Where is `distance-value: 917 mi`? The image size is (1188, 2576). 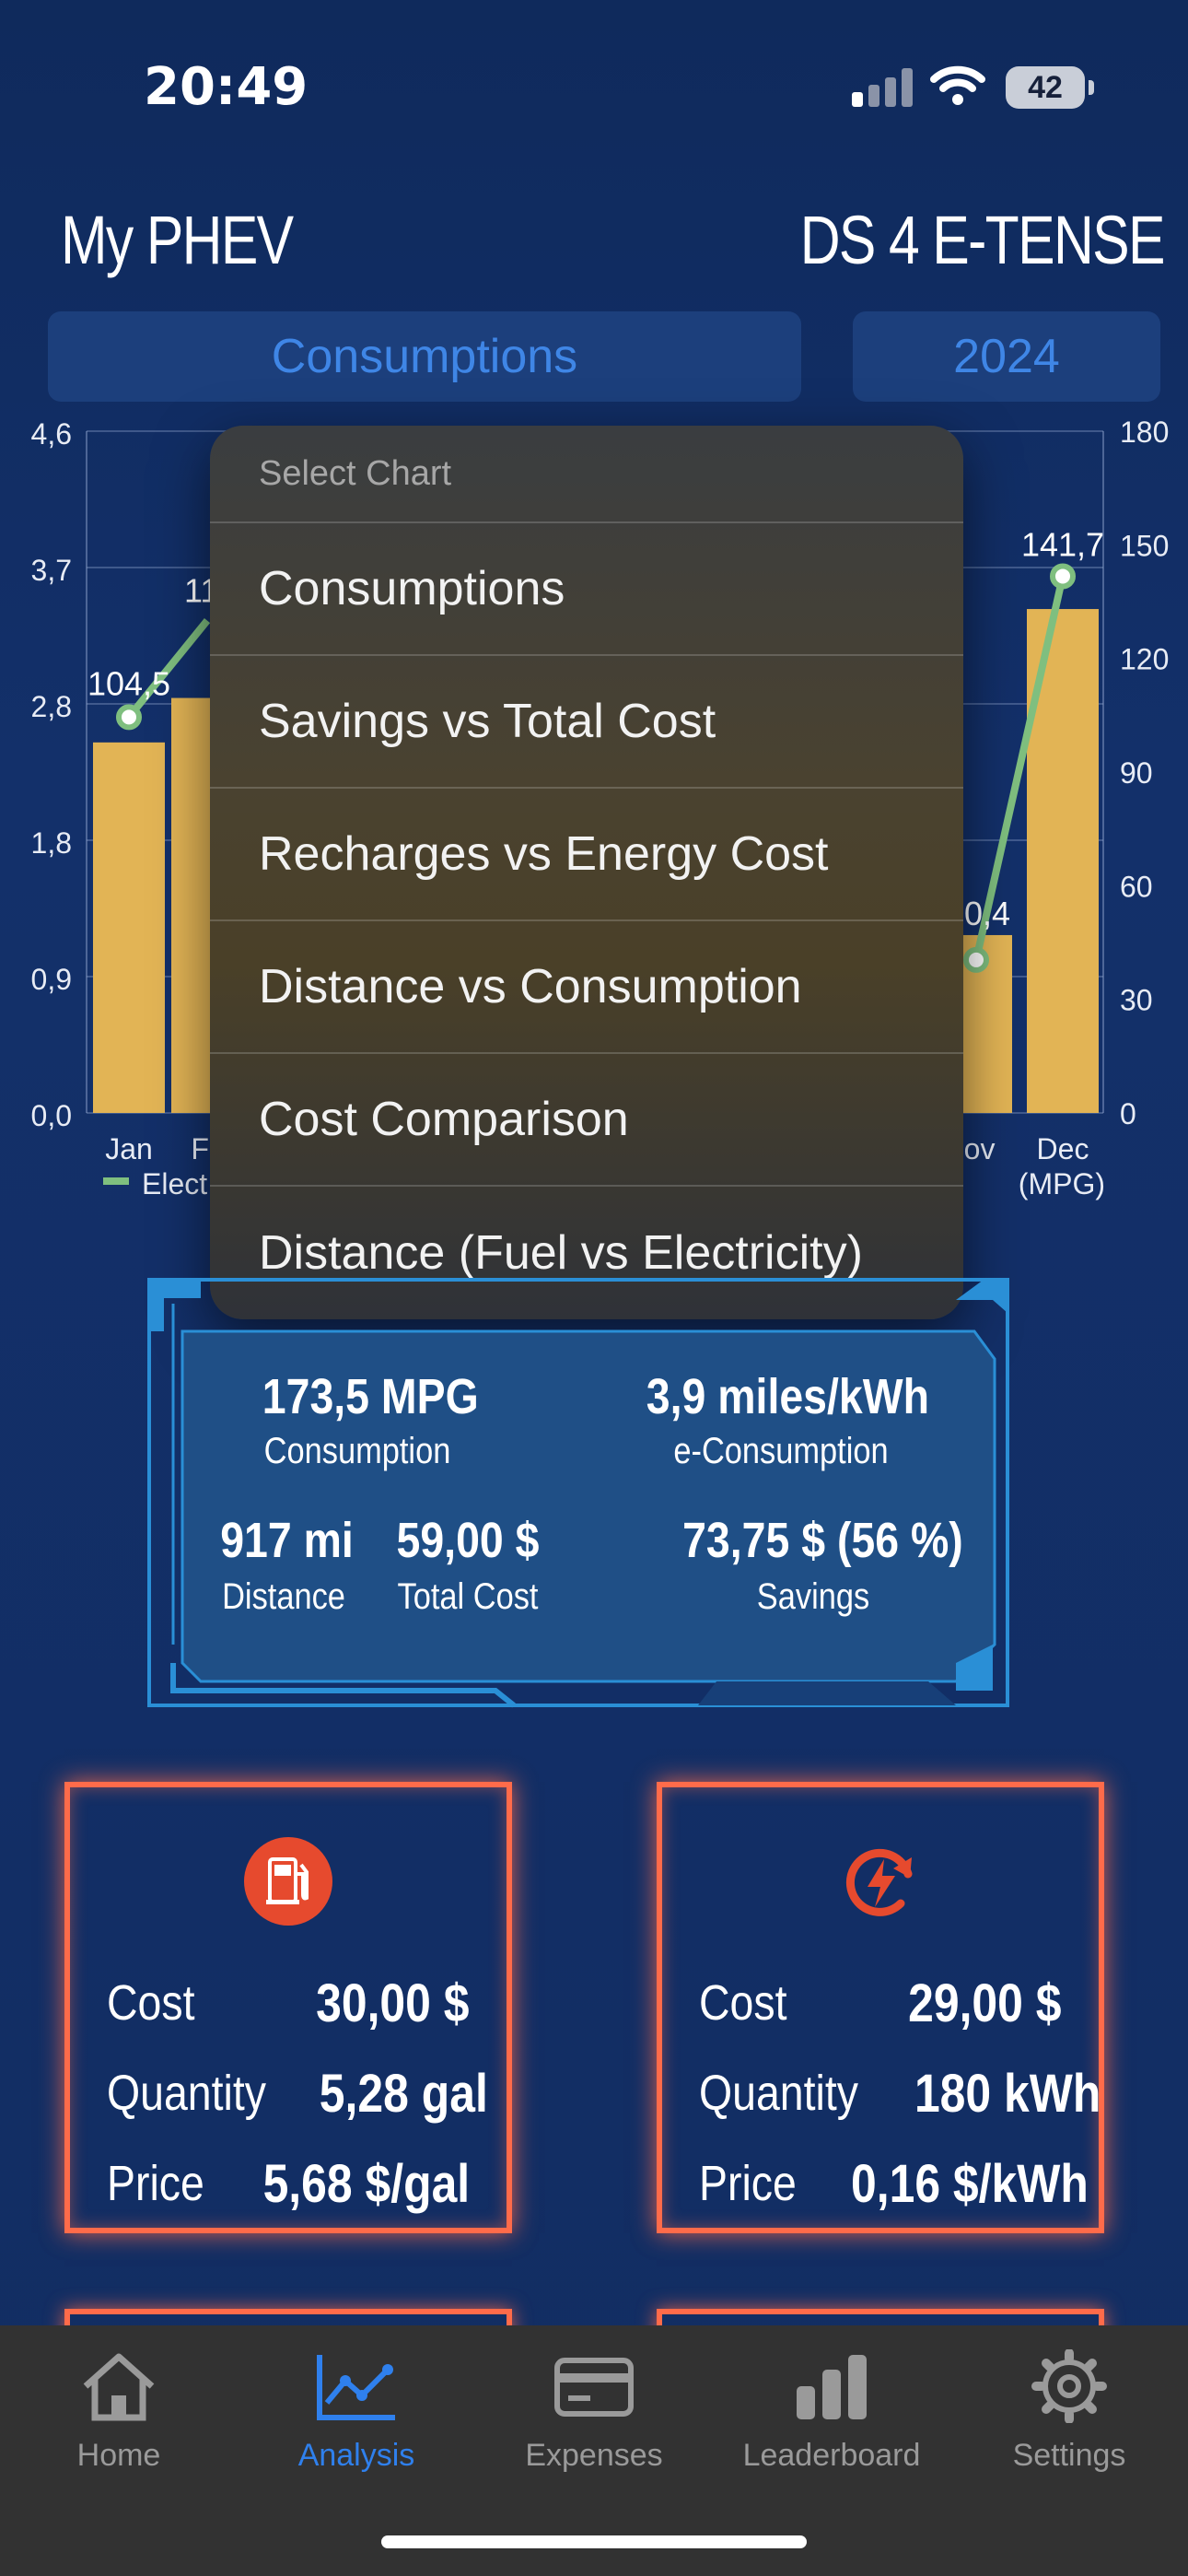
distance-value: 917 mi is located at coordinates (287, 1540).